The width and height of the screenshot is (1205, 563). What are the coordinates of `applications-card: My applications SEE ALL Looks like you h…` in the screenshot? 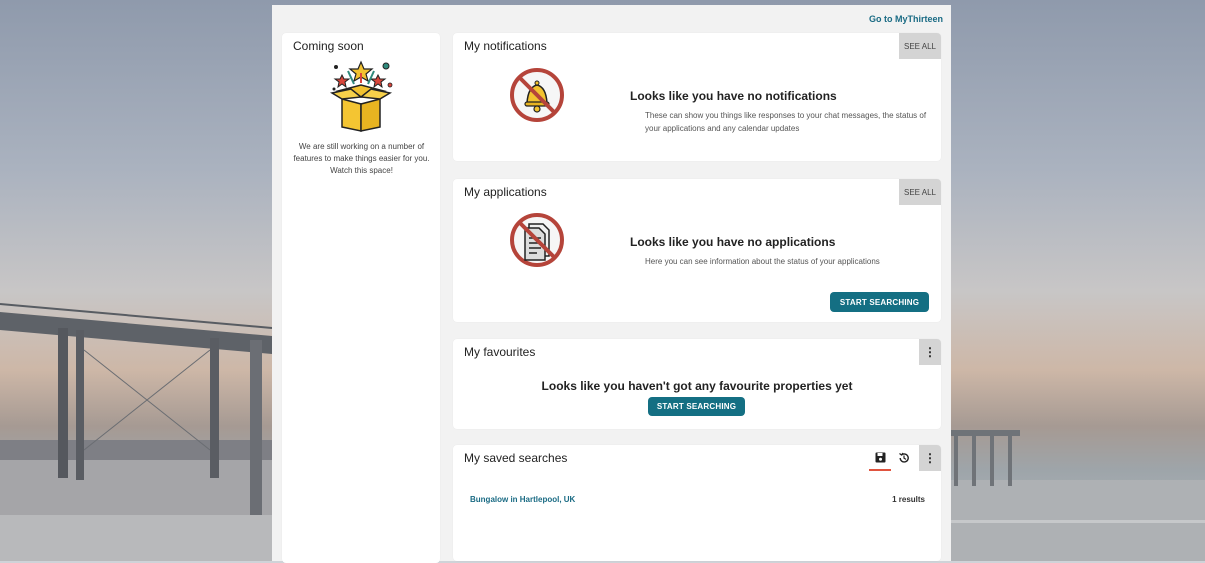 It's located at (697, 250).